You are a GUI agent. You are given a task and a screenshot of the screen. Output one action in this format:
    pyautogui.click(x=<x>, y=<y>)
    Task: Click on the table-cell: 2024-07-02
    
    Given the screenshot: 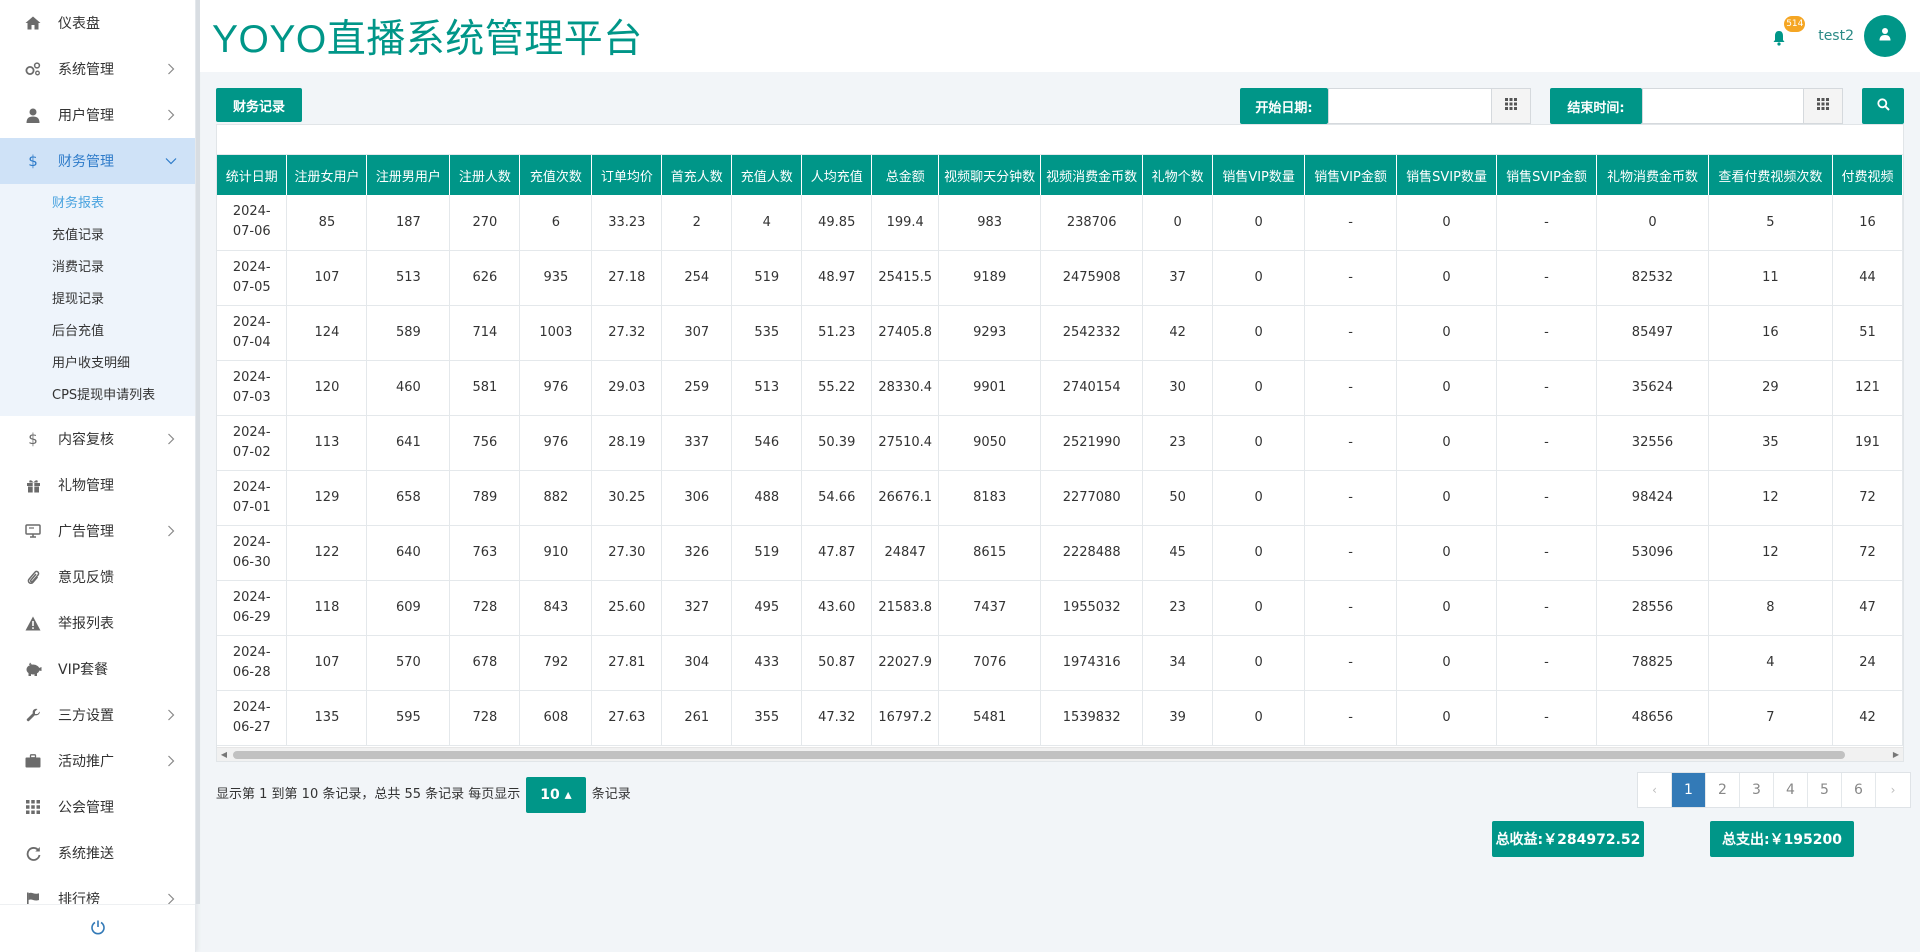 What is the action you would take?
    pyautogui.click(x=252, y=443)
    